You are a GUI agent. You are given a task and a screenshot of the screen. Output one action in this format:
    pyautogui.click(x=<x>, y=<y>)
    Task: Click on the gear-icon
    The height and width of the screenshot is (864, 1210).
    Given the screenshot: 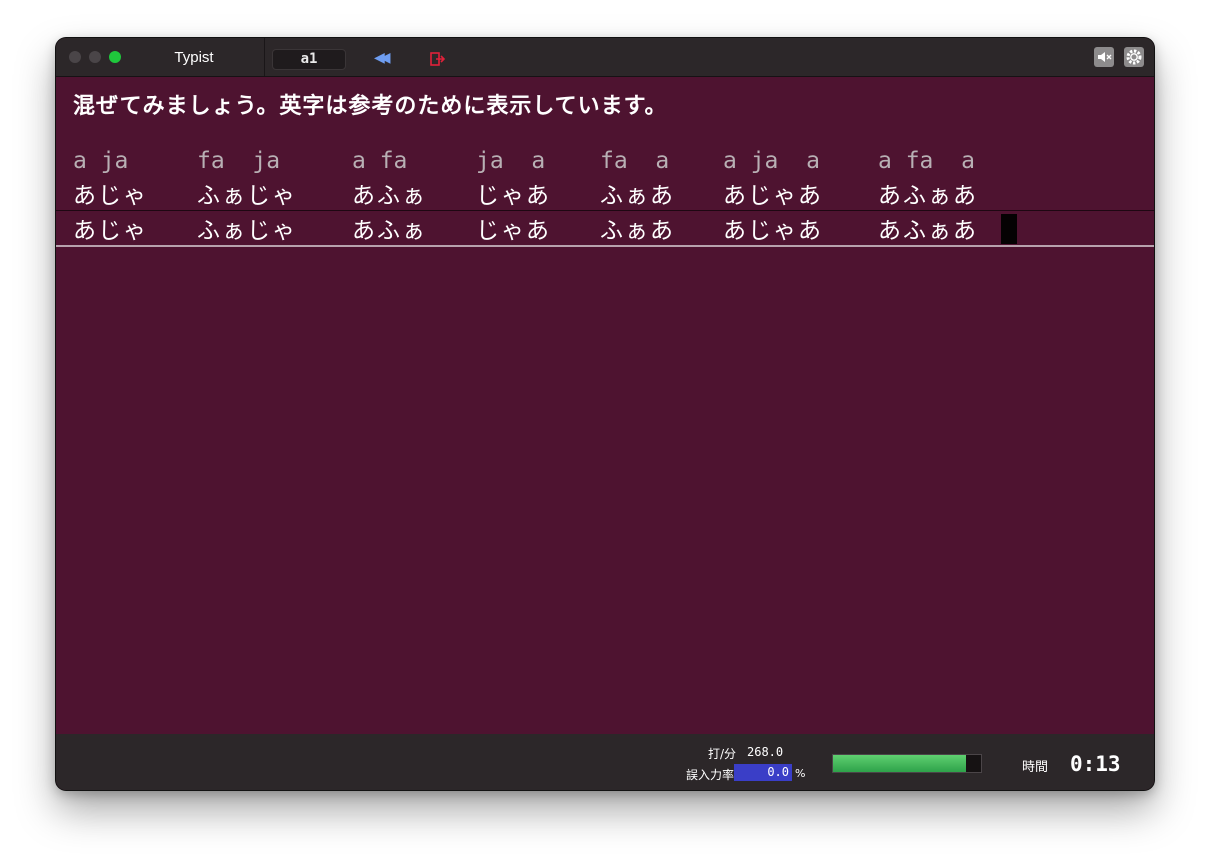 What is the action you would take?
    pyautogui.click(x=1134, y=57)
    